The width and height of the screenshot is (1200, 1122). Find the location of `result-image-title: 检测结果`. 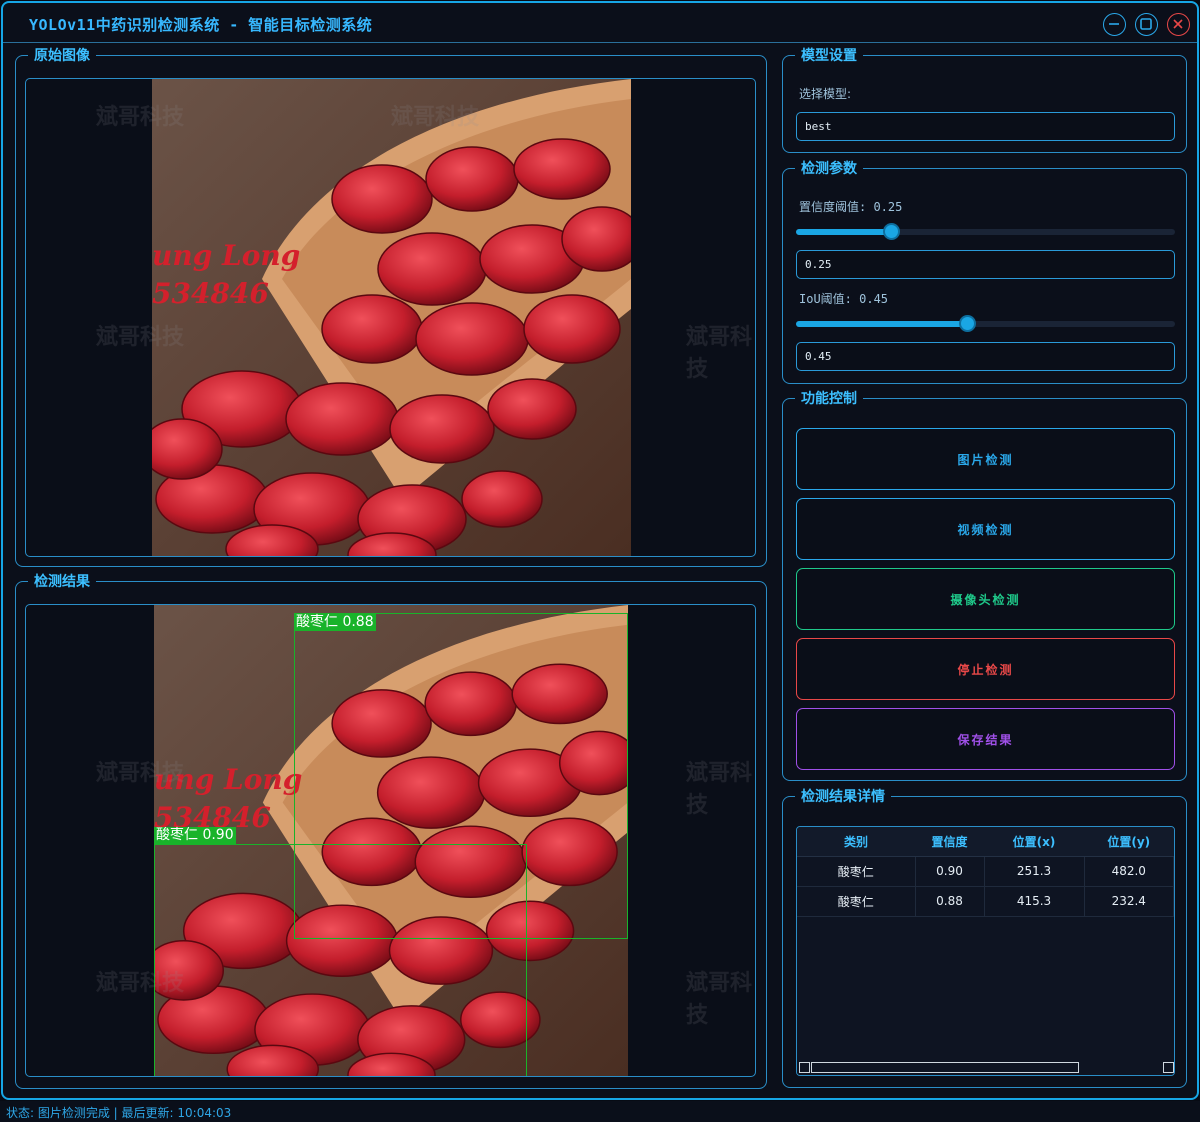

result-image-title: 检测结果 is located at coordinates (62, 582).